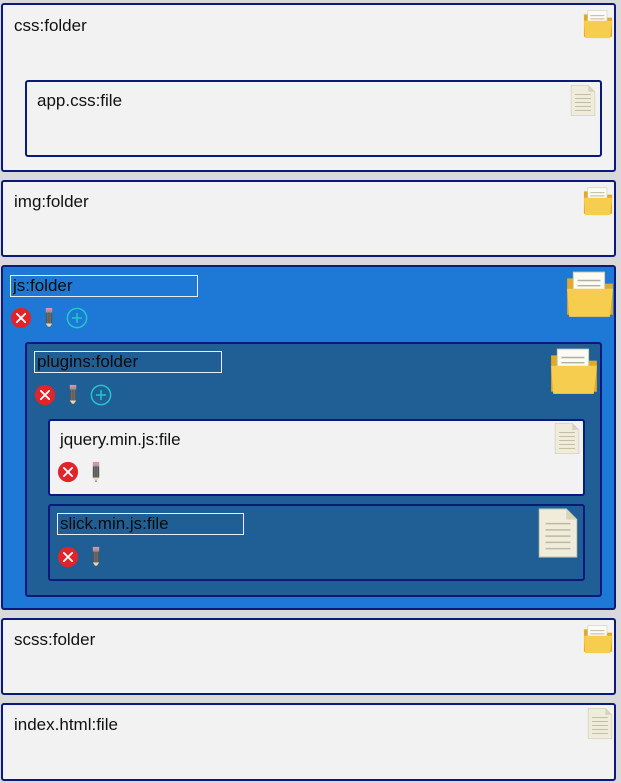 Image resolution: width=621 pixels, height=783 pixels. Describe the element at coordinates (308, 742) in the screenshot. I see `tree-node-index-html-file: index.html:file` at that location.